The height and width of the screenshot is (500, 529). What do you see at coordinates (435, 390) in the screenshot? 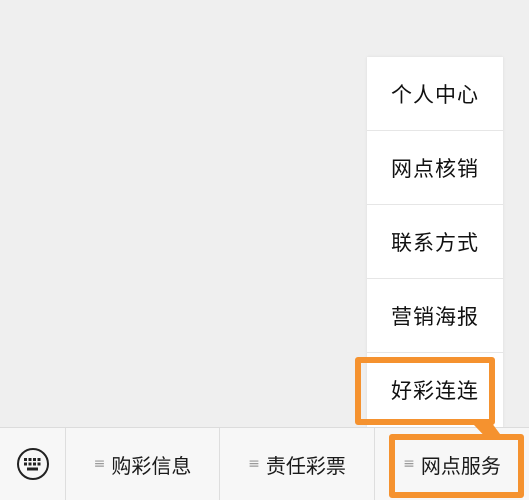
I see `submenu-item-haocai-lianlian: 好彩连连` at bounding box center [435, 390].